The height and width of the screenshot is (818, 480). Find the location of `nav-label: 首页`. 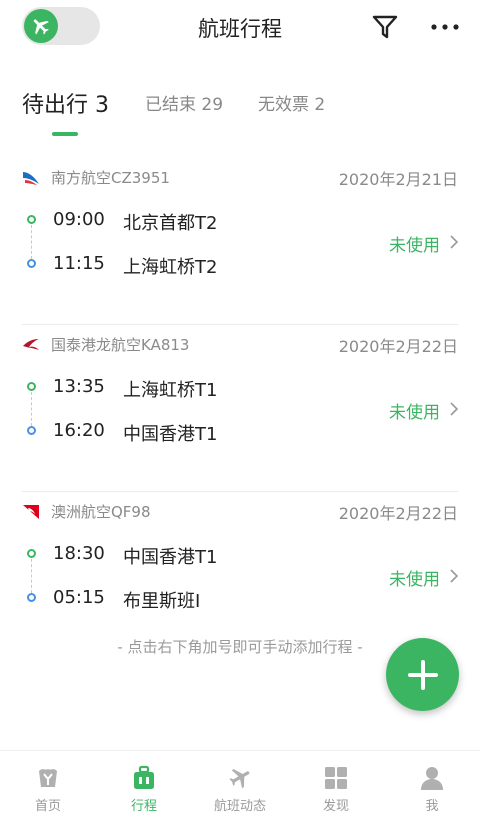

nav-label: 首页 is located at coordinates (47, 806).